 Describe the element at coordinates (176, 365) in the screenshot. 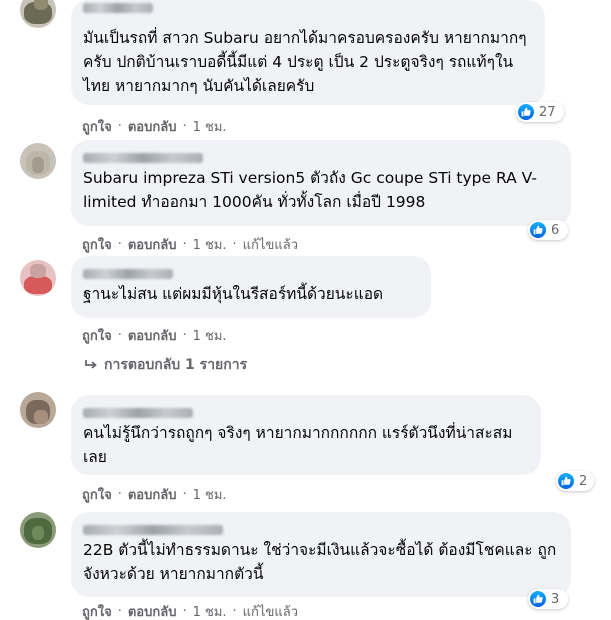

I see `view-replies-label: การตอบกลับ 1 รายการ` at that location.